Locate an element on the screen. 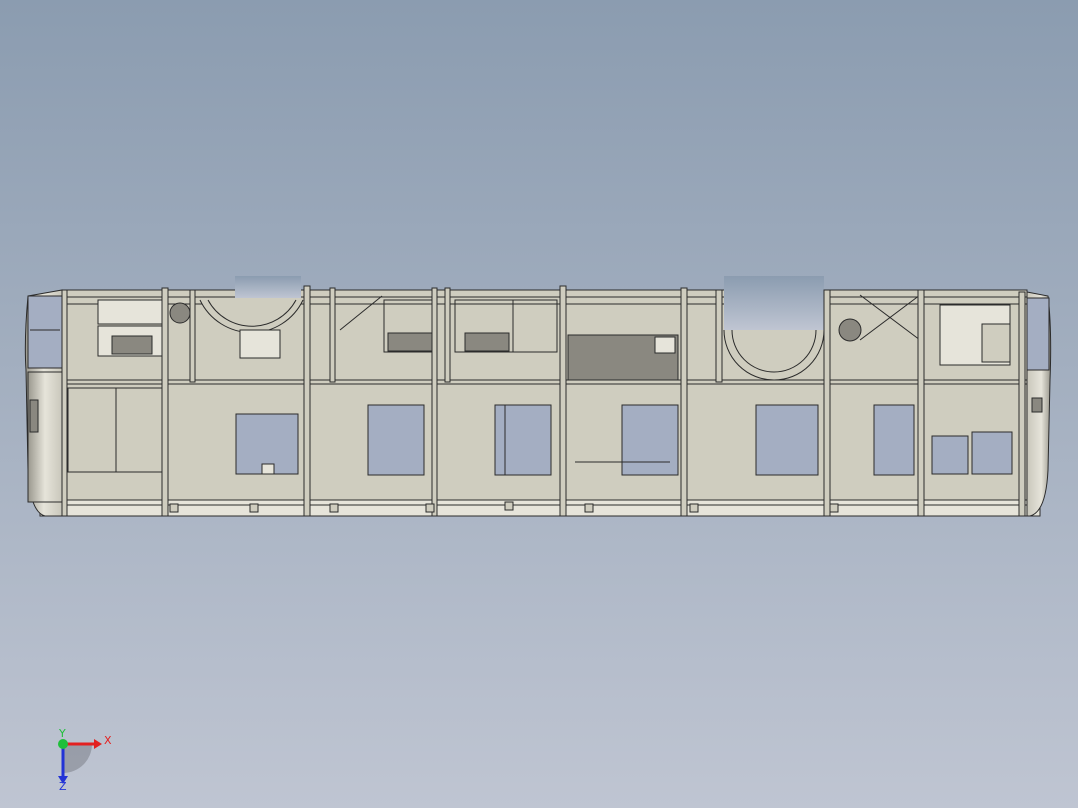  triad-z-label: Z is located at coordinates (63, 786).